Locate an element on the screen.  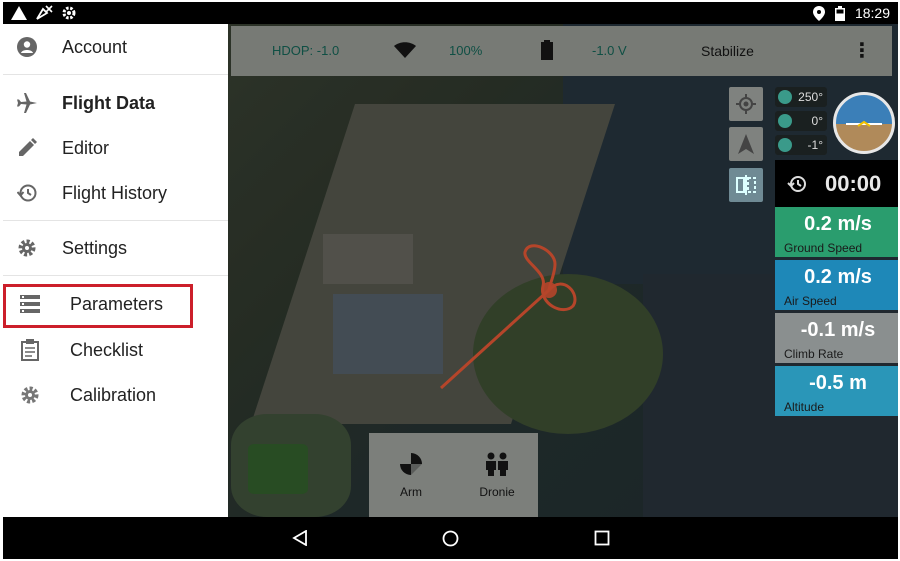
climb-rate-value: -0.1 m/s is located at coordinates (838, 330).